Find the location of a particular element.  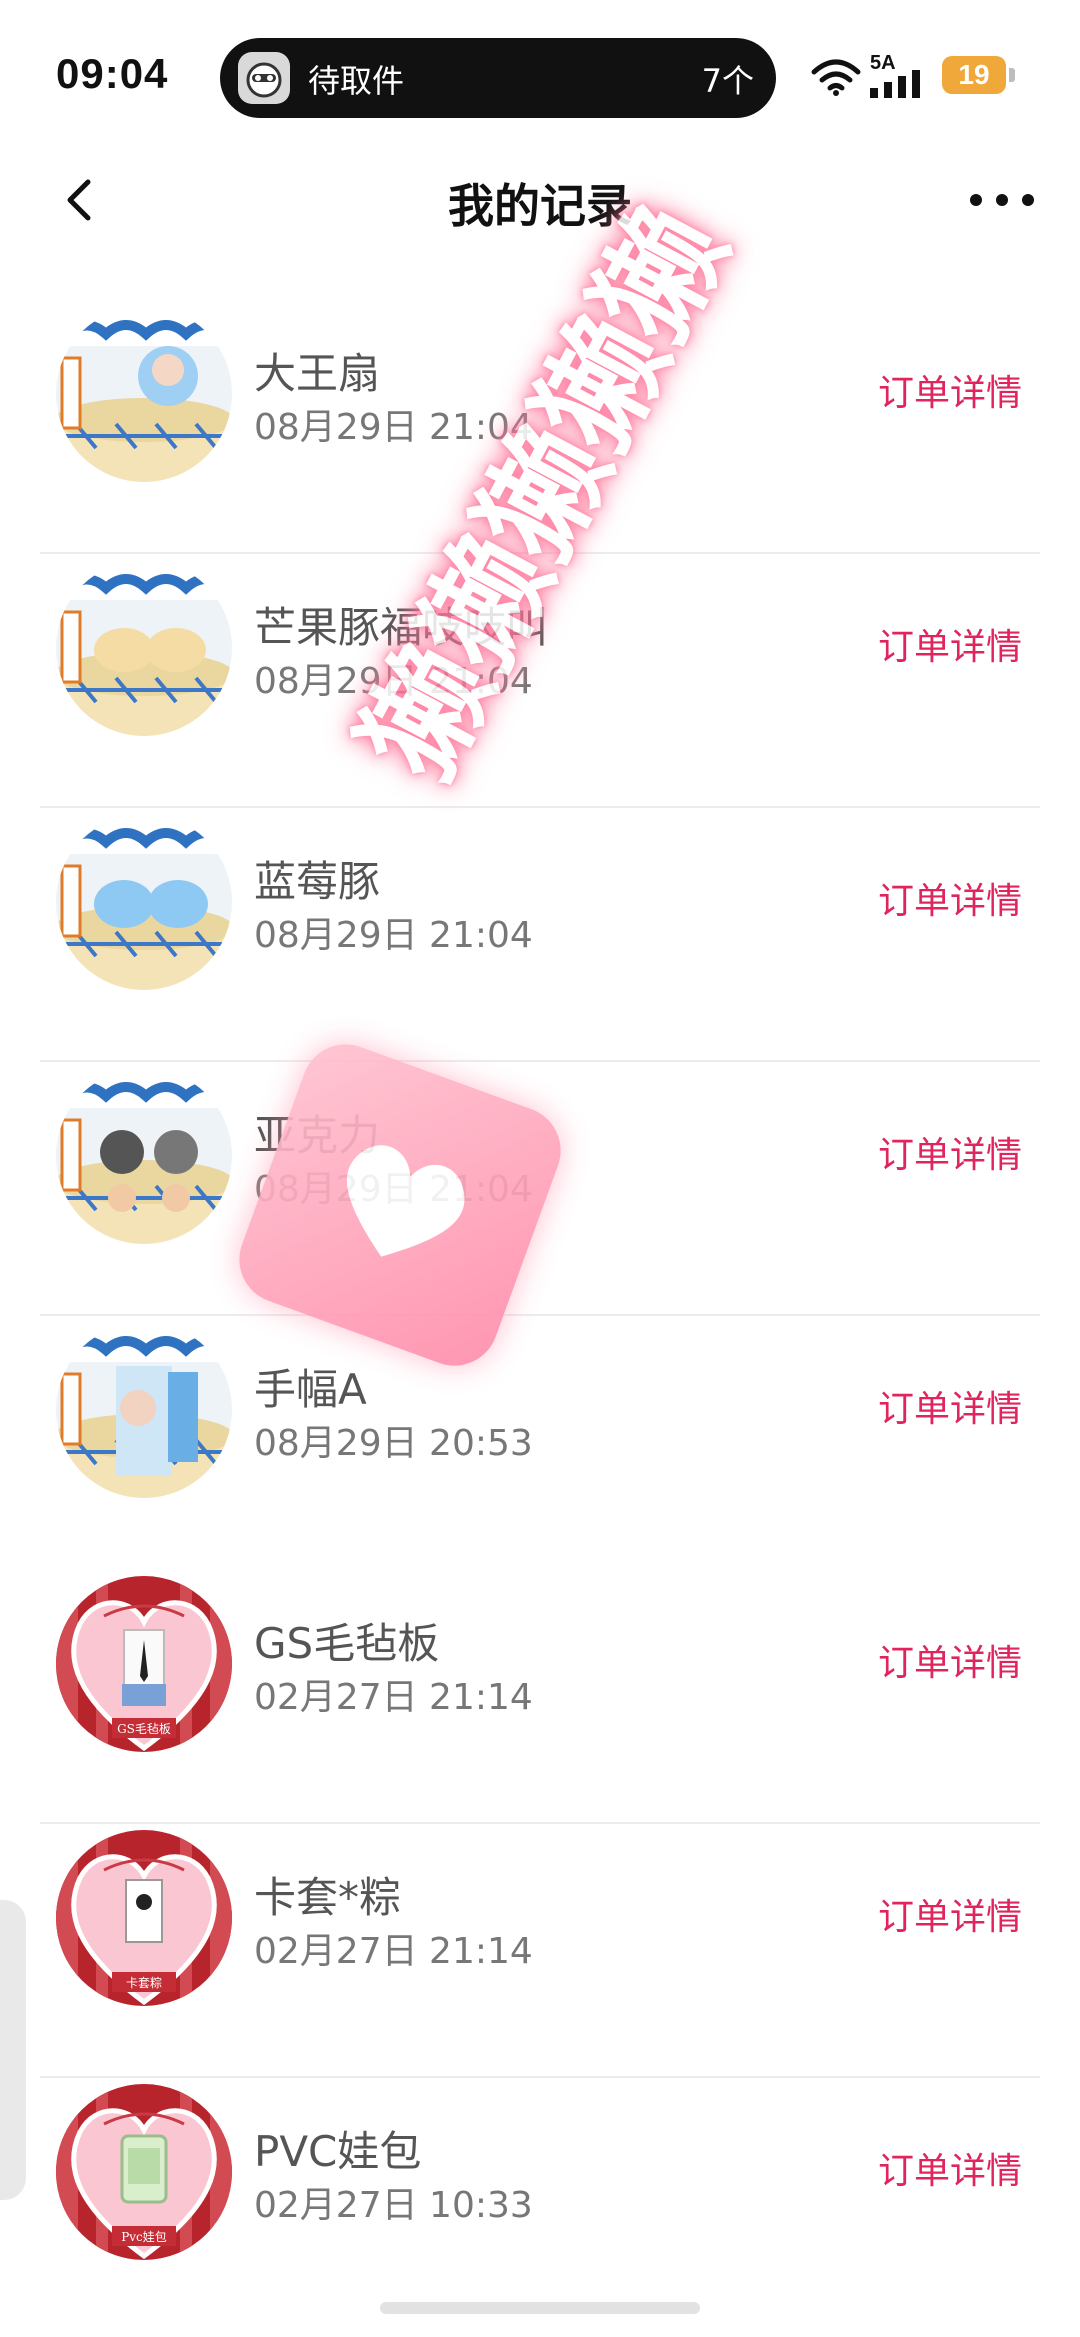

record-title: GS毛毡板 is located at coordinates (347, 1643).